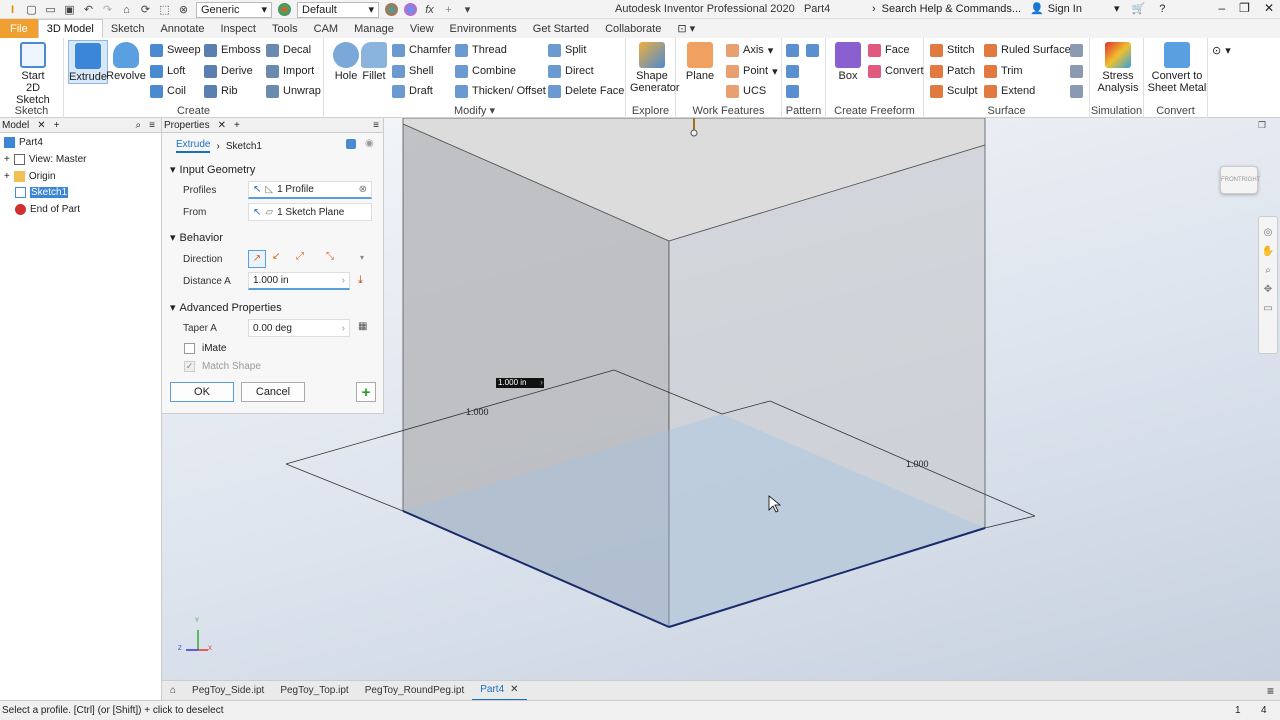 This screenshot has height=720, width=1280. I want to click on tab-tools: Tools, so click(285, 28).